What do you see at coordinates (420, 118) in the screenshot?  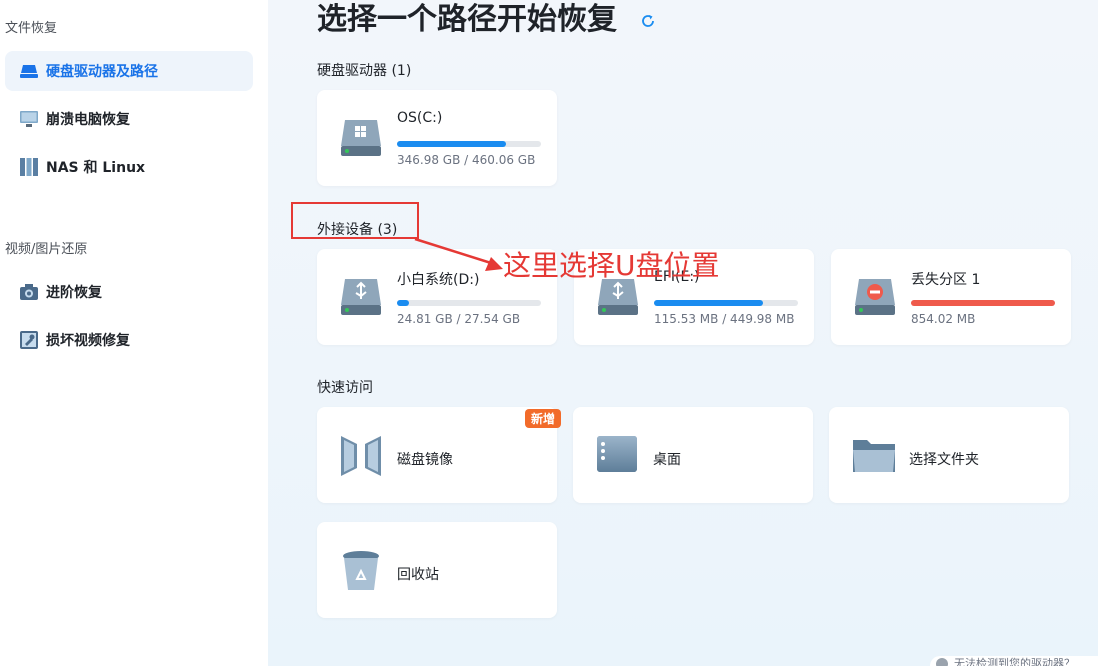 I see `drive-name: OS(C:)` at bounding box center [420, 118].